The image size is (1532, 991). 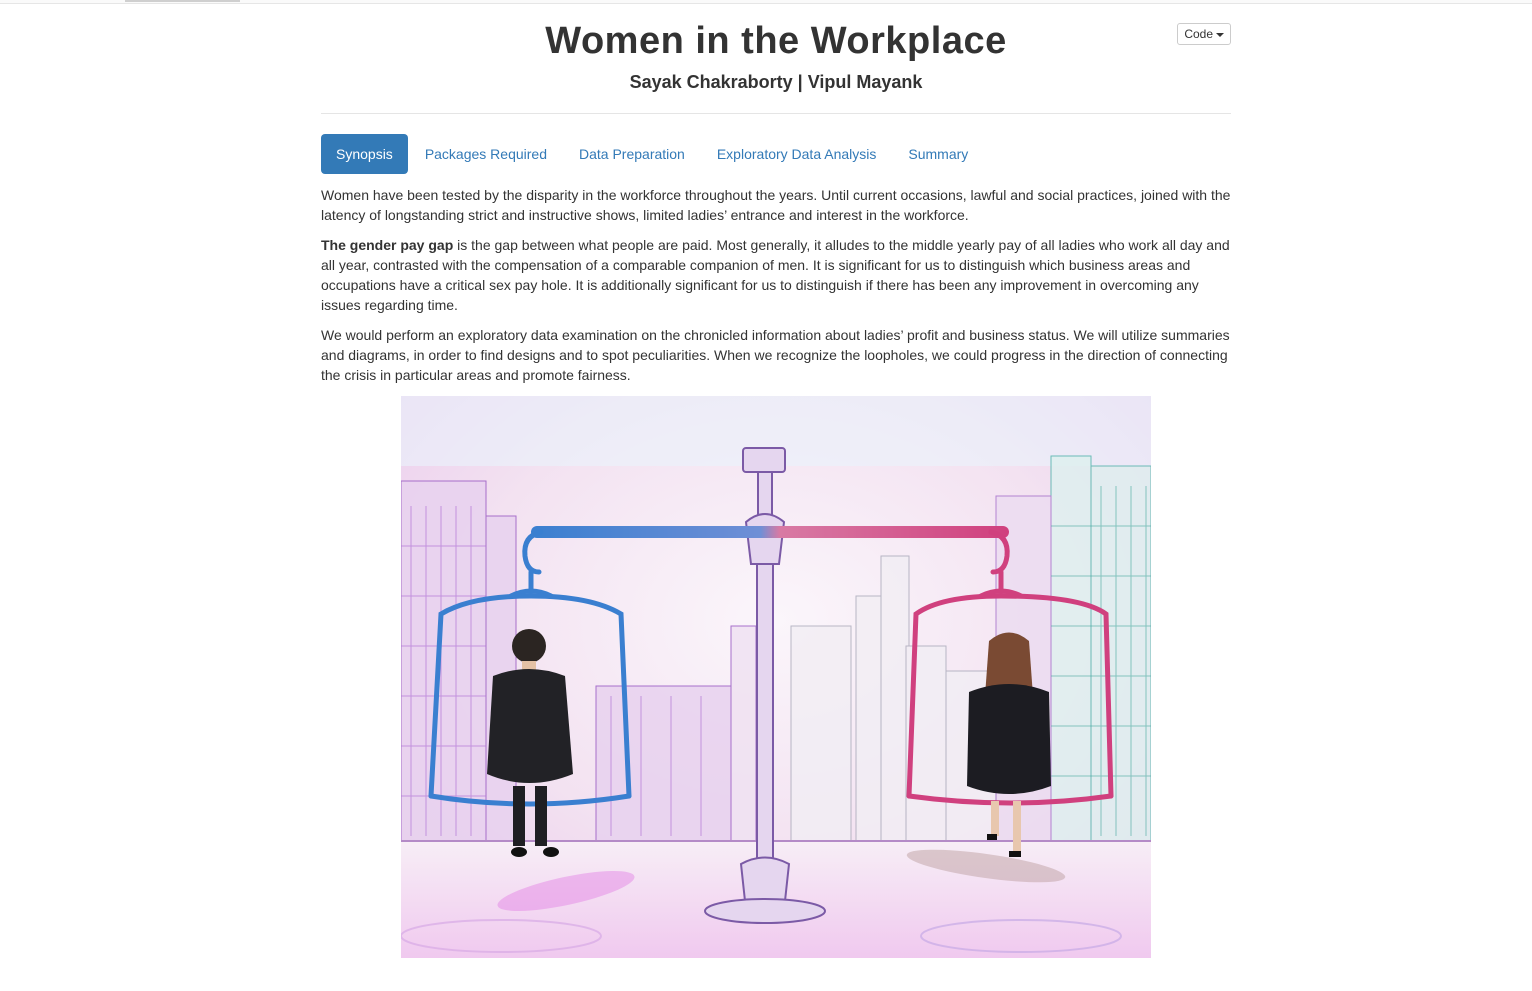 What do you see at coordinates (182, 1) in the screenshot?
I see `scroll-tab-indicator` at bounding box center [182, 1].